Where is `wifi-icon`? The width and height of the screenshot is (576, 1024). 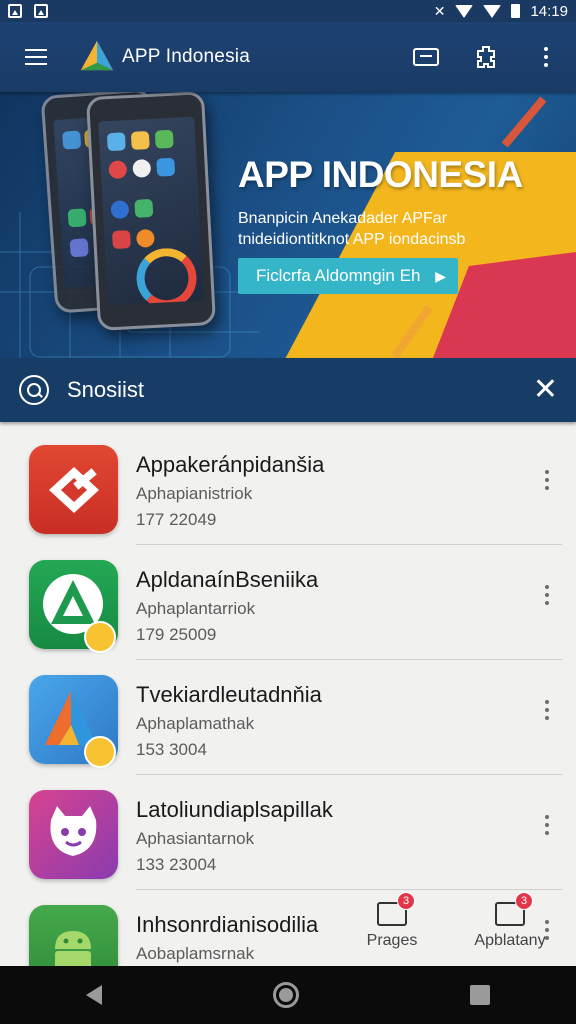 wifi-icon is located at coordinates (464, 11).